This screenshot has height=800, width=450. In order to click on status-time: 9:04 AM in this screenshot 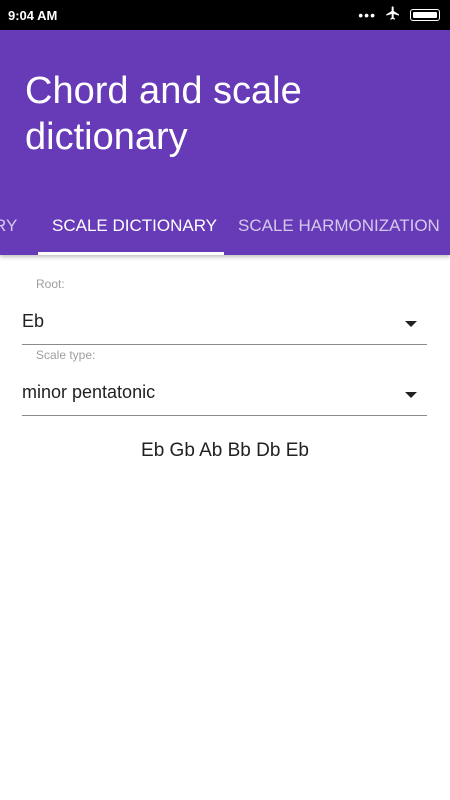, I will do `click(33, 15)`.